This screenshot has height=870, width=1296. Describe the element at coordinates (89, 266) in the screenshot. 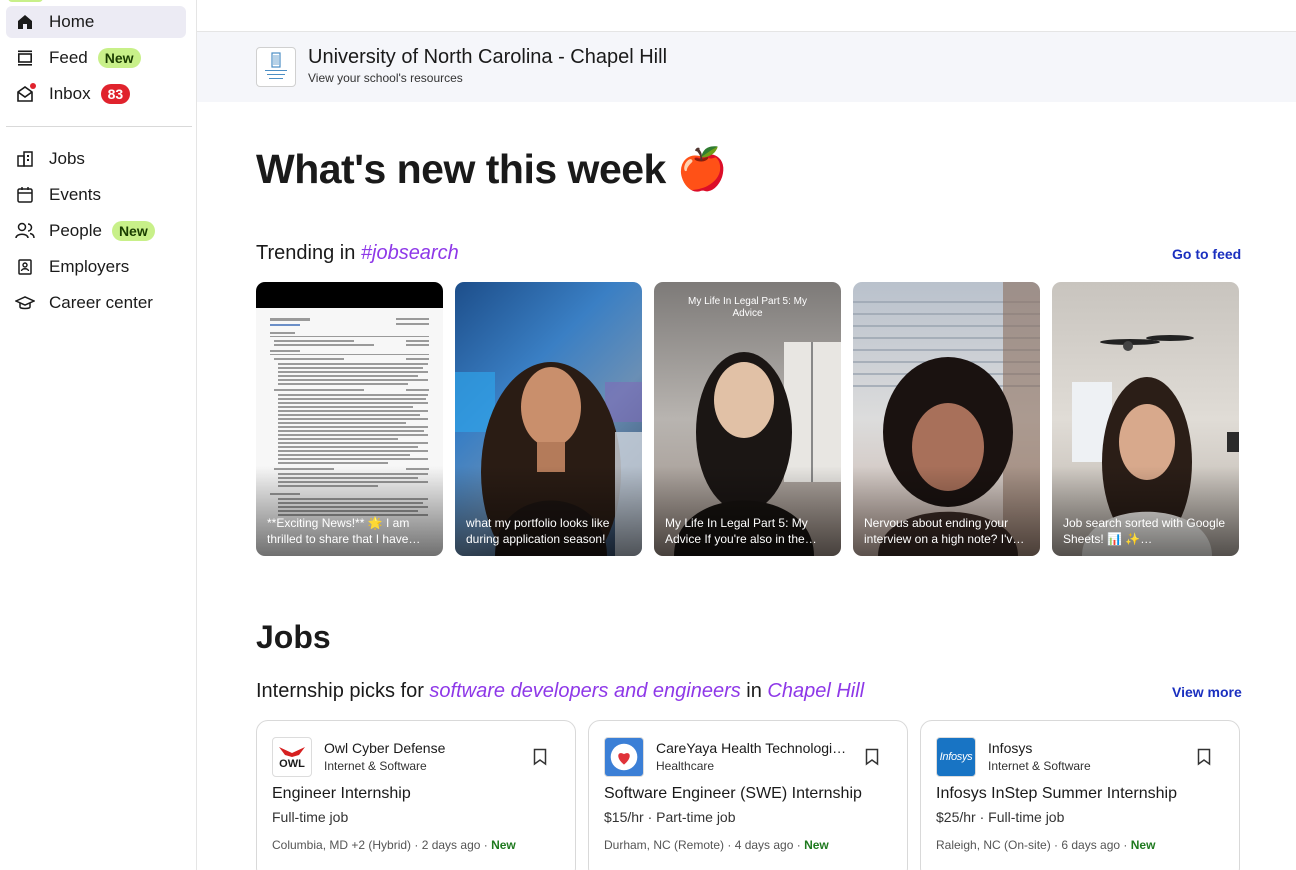

I see `sidebar-item-label: Employers` at that location.